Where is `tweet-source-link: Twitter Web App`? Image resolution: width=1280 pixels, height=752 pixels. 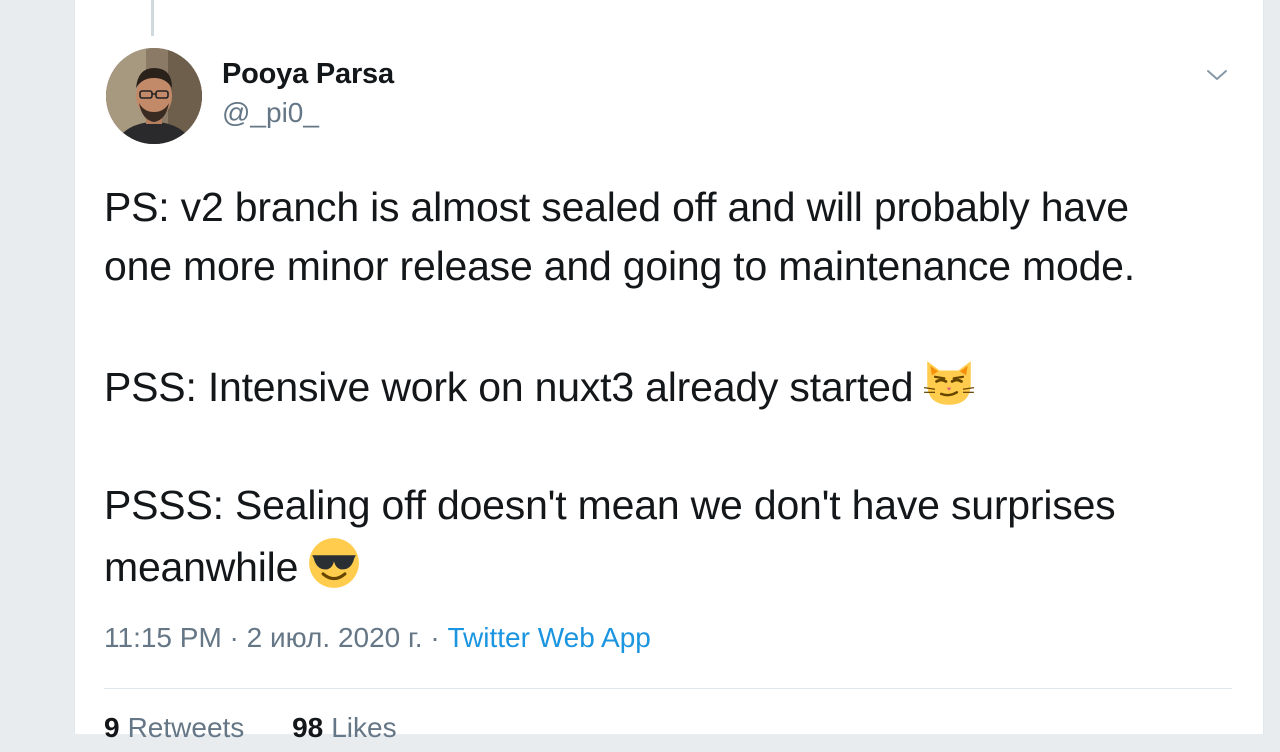
tweet-source-link: Twitter Web App is located at coordinates (548, 637).